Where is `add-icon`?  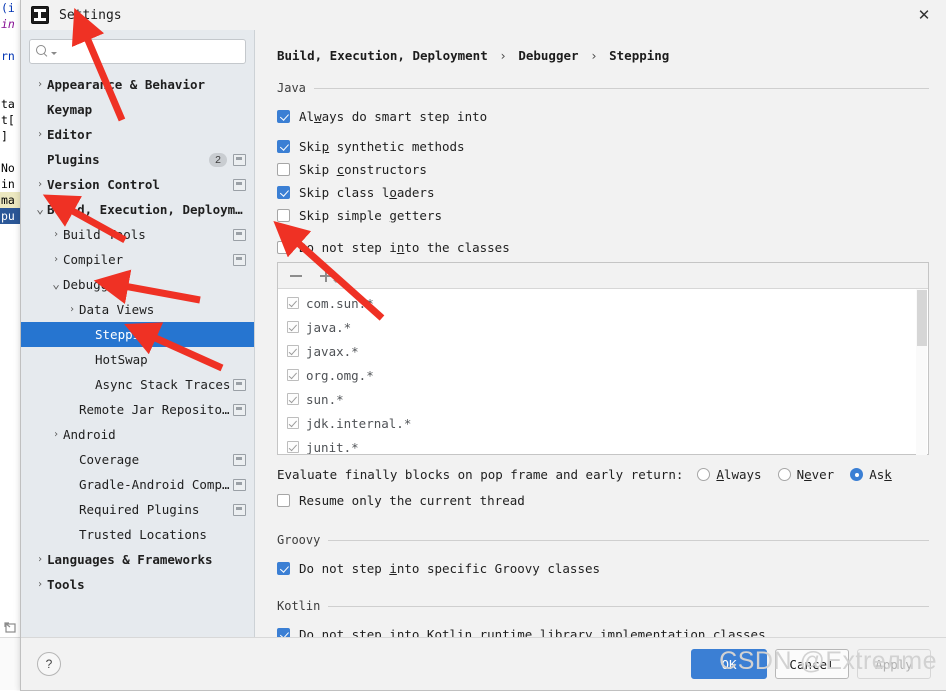 add-icon is located at coordinates (328, 276).